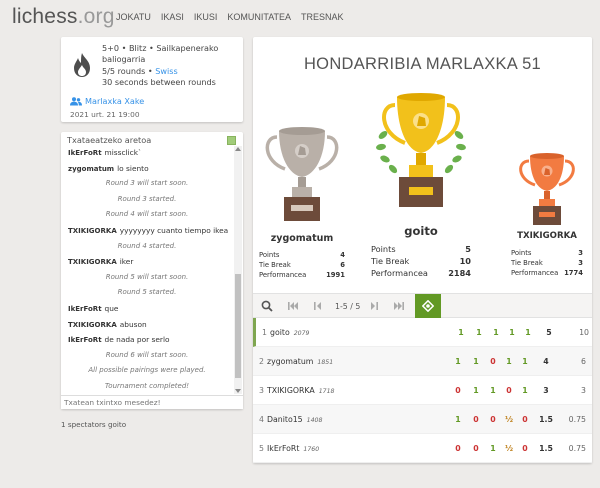 This screenshot has height=488, width=600. I want to click on player-name: TXIKIGORKA 1718, so click(300, 390).